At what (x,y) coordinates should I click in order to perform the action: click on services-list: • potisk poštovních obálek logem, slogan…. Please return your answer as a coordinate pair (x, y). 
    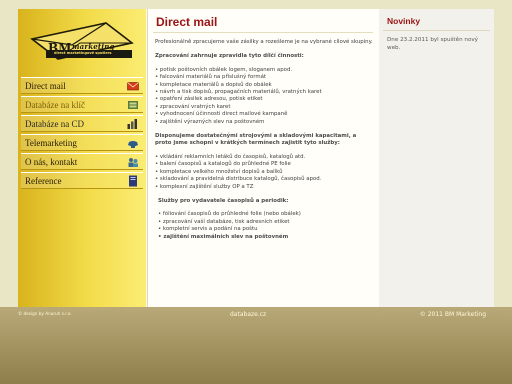
    Looking at the image, I should click on (264, 96).